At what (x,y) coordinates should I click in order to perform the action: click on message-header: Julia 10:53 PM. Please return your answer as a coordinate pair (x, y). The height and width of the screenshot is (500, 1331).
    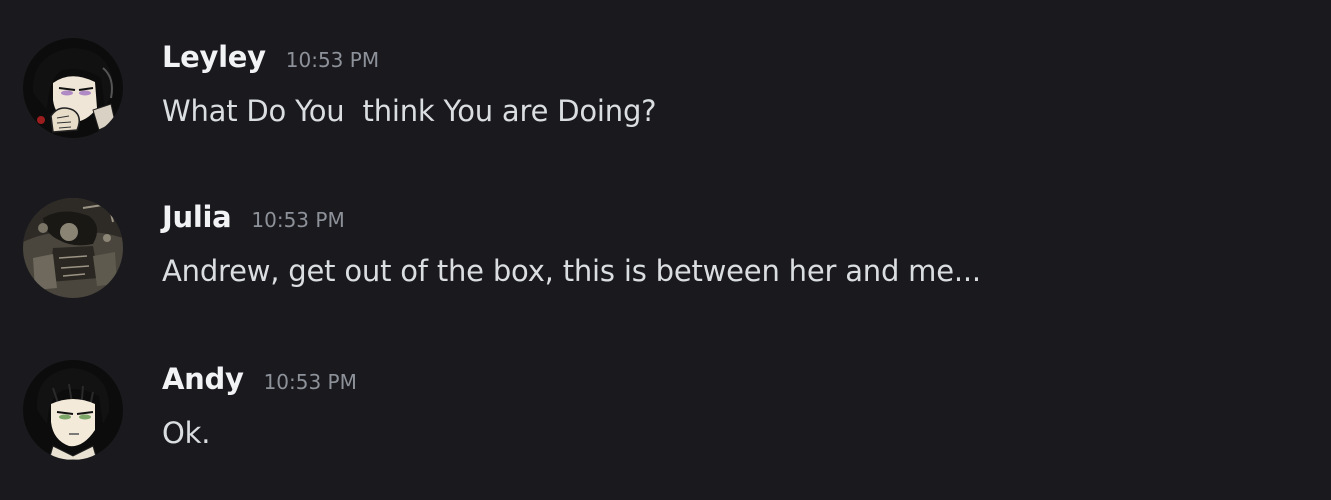
    Looking at the image, I should click on (253, 221).